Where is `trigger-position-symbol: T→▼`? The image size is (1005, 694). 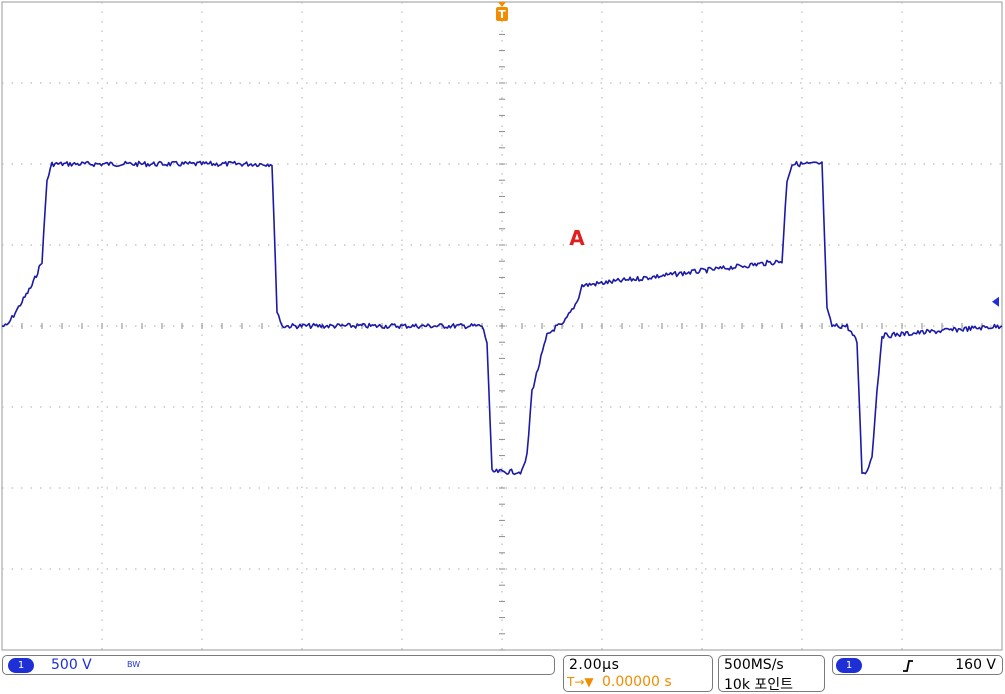 trigger-position-symbol: T→▼ is located at coordinates (580, 682).